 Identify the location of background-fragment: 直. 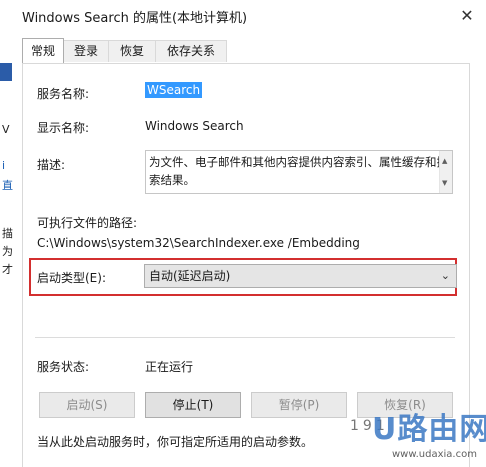
(7, 185).